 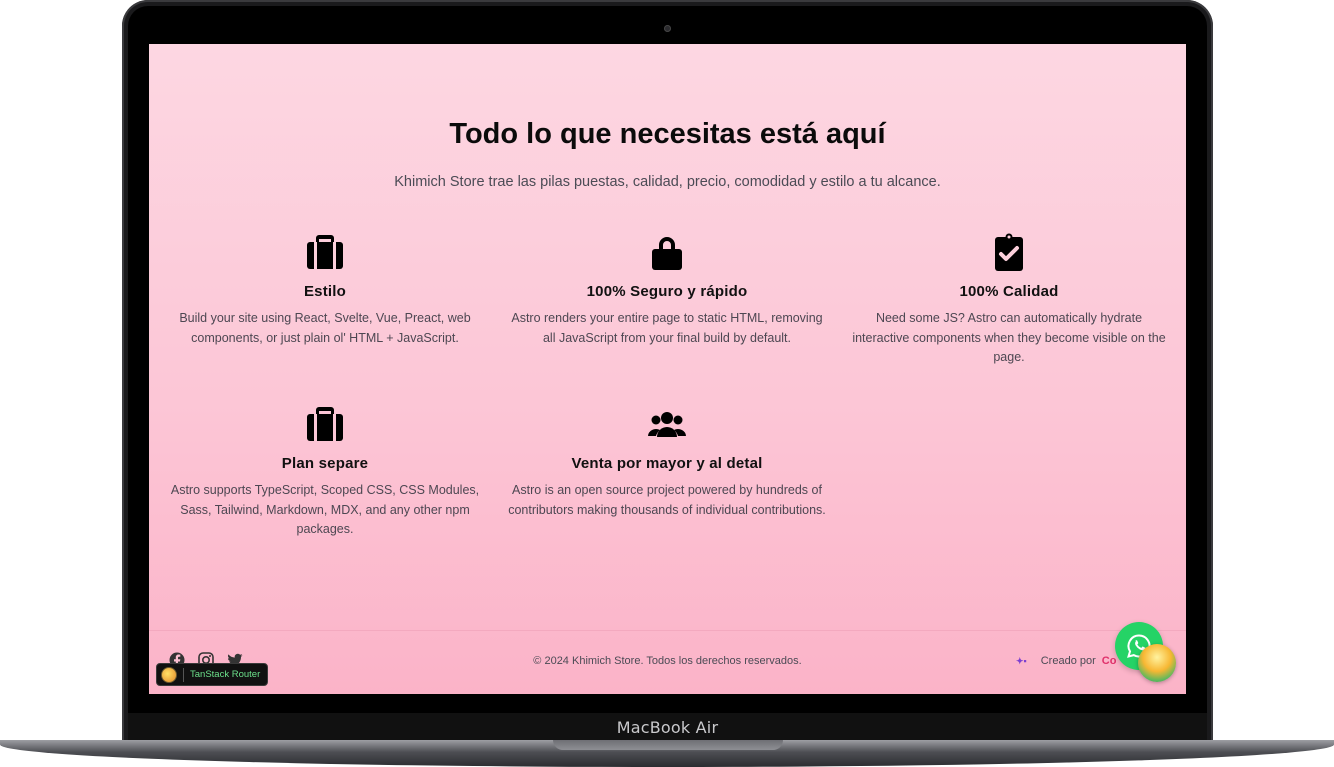 What do you see at coordinates (667, 425) in the screenshot?
I see `users-icon` at bounding box center [667, 425].